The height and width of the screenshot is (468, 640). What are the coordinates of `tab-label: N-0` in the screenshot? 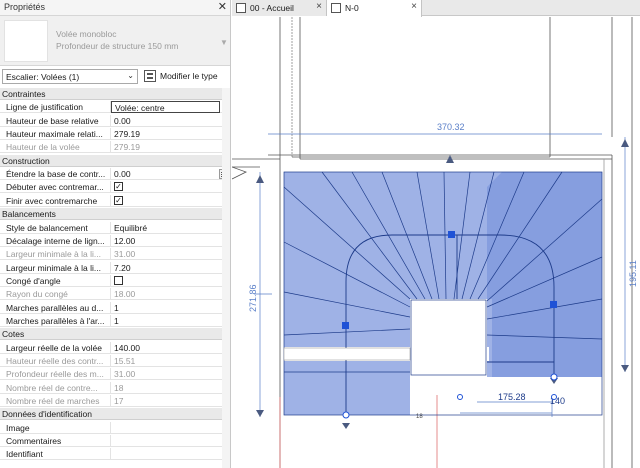 It's located at (352, 8).